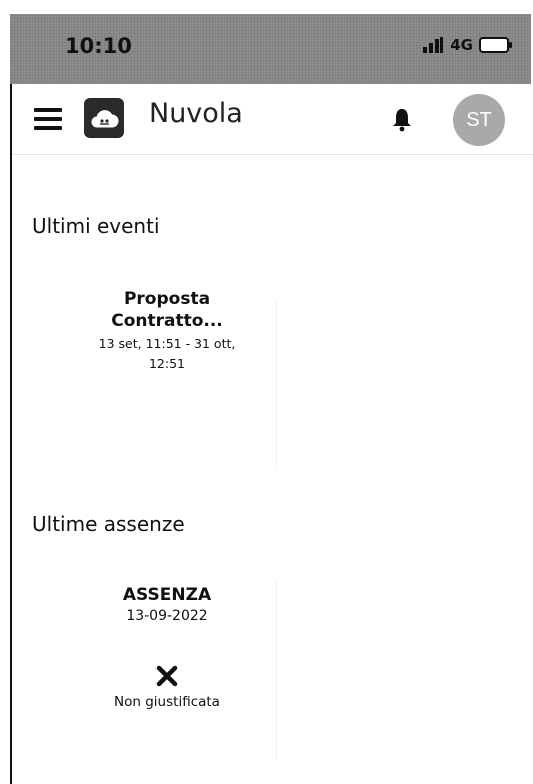 The image size is (533, 784). What do you see at coordinates (167, 595) in the screenshot?
I see `absence-type: ASSENZA` at bounding box center [167, 595].